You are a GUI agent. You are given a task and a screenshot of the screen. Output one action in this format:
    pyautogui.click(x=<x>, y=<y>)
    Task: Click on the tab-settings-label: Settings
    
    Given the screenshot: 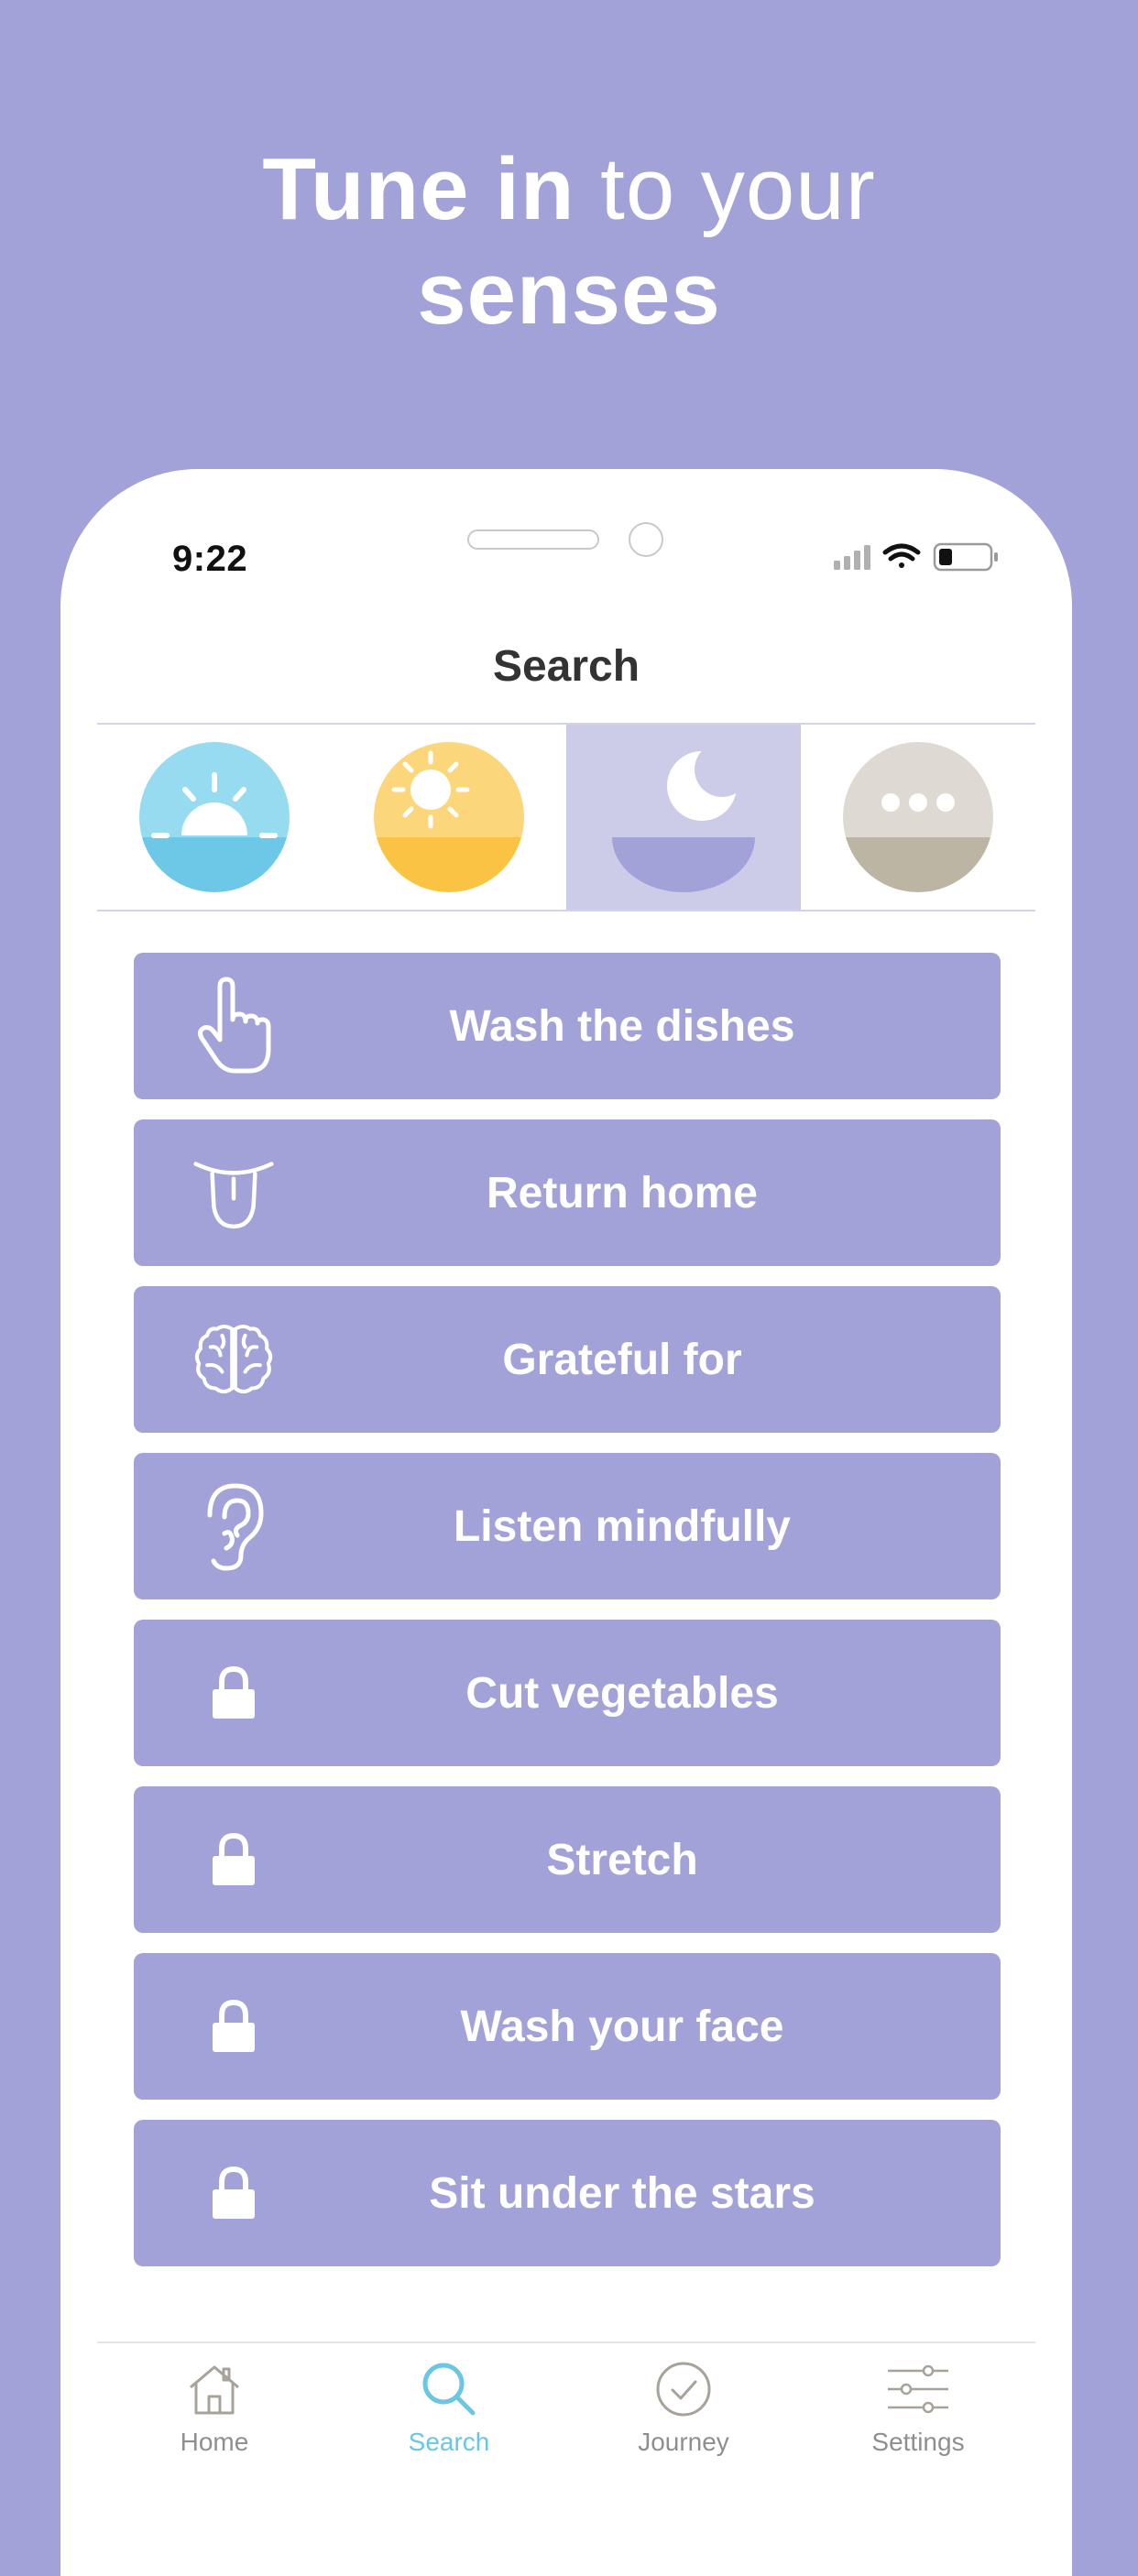 What is the action you would take?
    pyautogui.click(x=918, y=2442)
    